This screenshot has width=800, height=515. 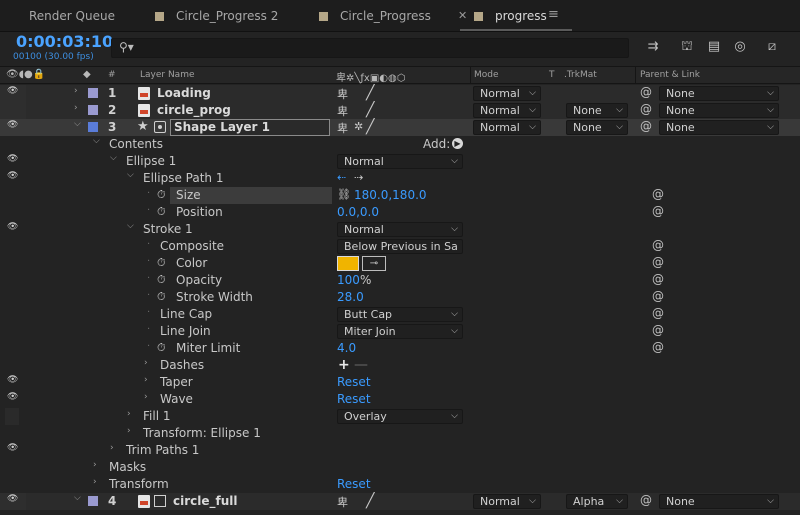 I want to click on blend-mode-dropdown: Overlay ⌵, so click(x=400, y=416).